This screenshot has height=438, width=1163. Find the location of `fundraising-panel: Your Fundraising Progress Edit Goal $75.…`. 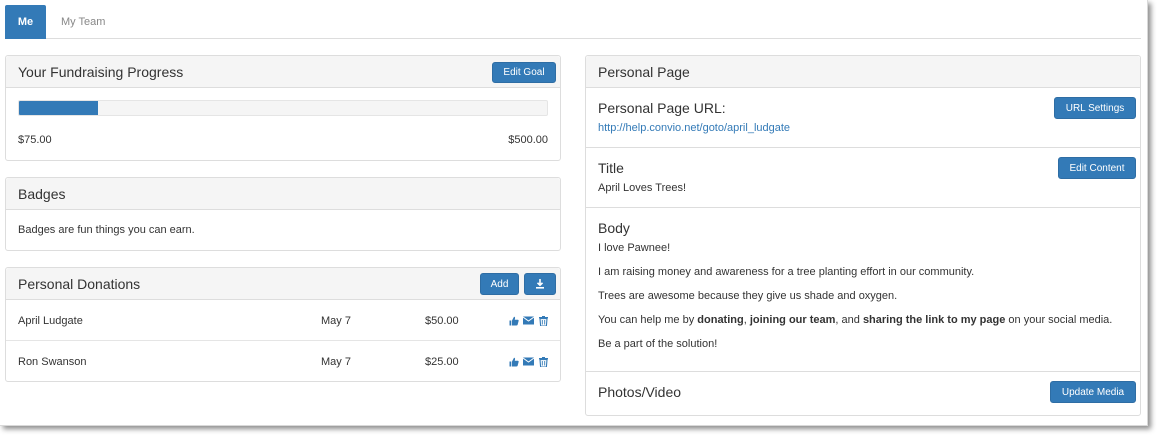

fundraising-panel: Your Fundraising Progress Edit Goal $75.… is located at coordinates (283, 108).